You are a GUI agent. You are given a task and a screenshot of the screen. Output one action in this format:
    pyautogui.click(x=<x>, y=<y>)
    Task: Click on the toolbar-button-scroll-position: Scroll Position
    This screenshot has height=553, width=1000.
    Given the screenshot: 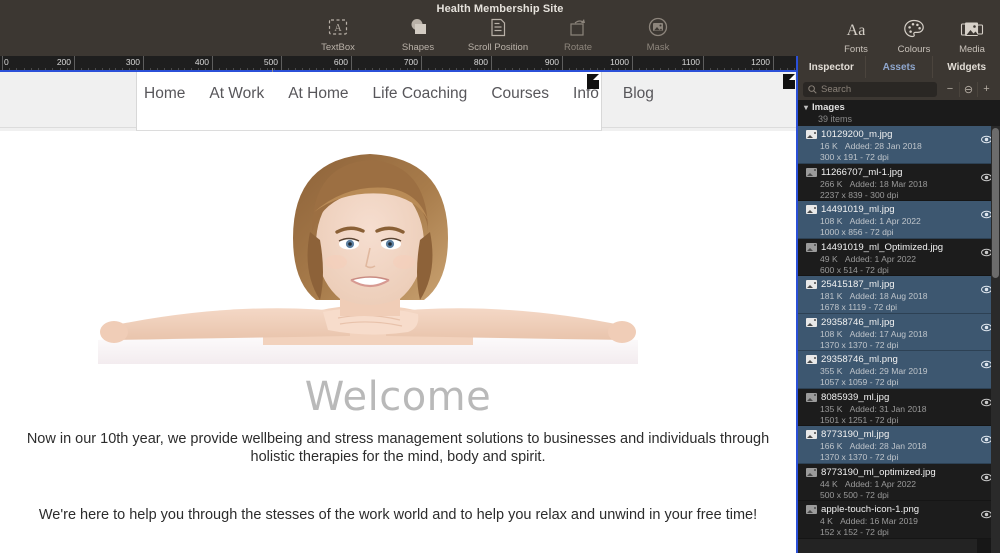 What is the action you would take?
    pyautogui.click(x=498, y=34)
    